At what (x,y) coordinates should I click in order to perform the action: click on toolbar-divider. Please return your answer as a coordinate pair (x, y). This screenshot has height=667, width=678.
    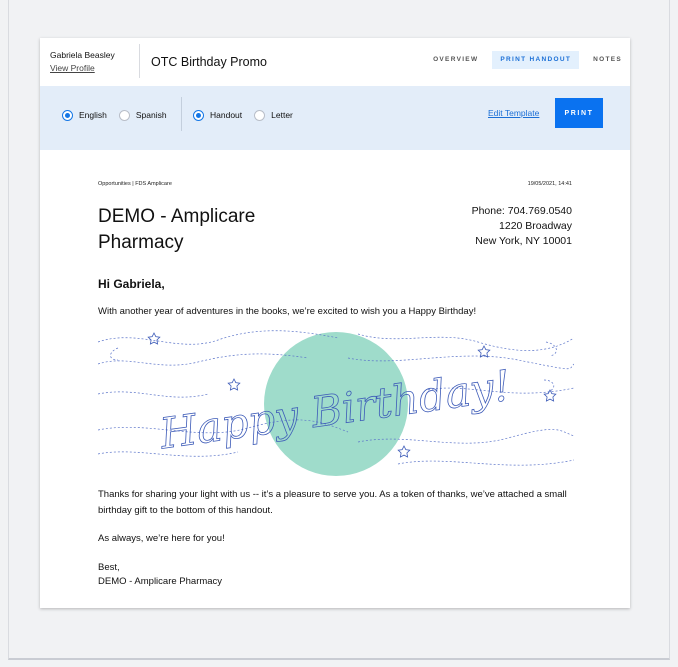
    Looking at the image, I should click on (181, 114).